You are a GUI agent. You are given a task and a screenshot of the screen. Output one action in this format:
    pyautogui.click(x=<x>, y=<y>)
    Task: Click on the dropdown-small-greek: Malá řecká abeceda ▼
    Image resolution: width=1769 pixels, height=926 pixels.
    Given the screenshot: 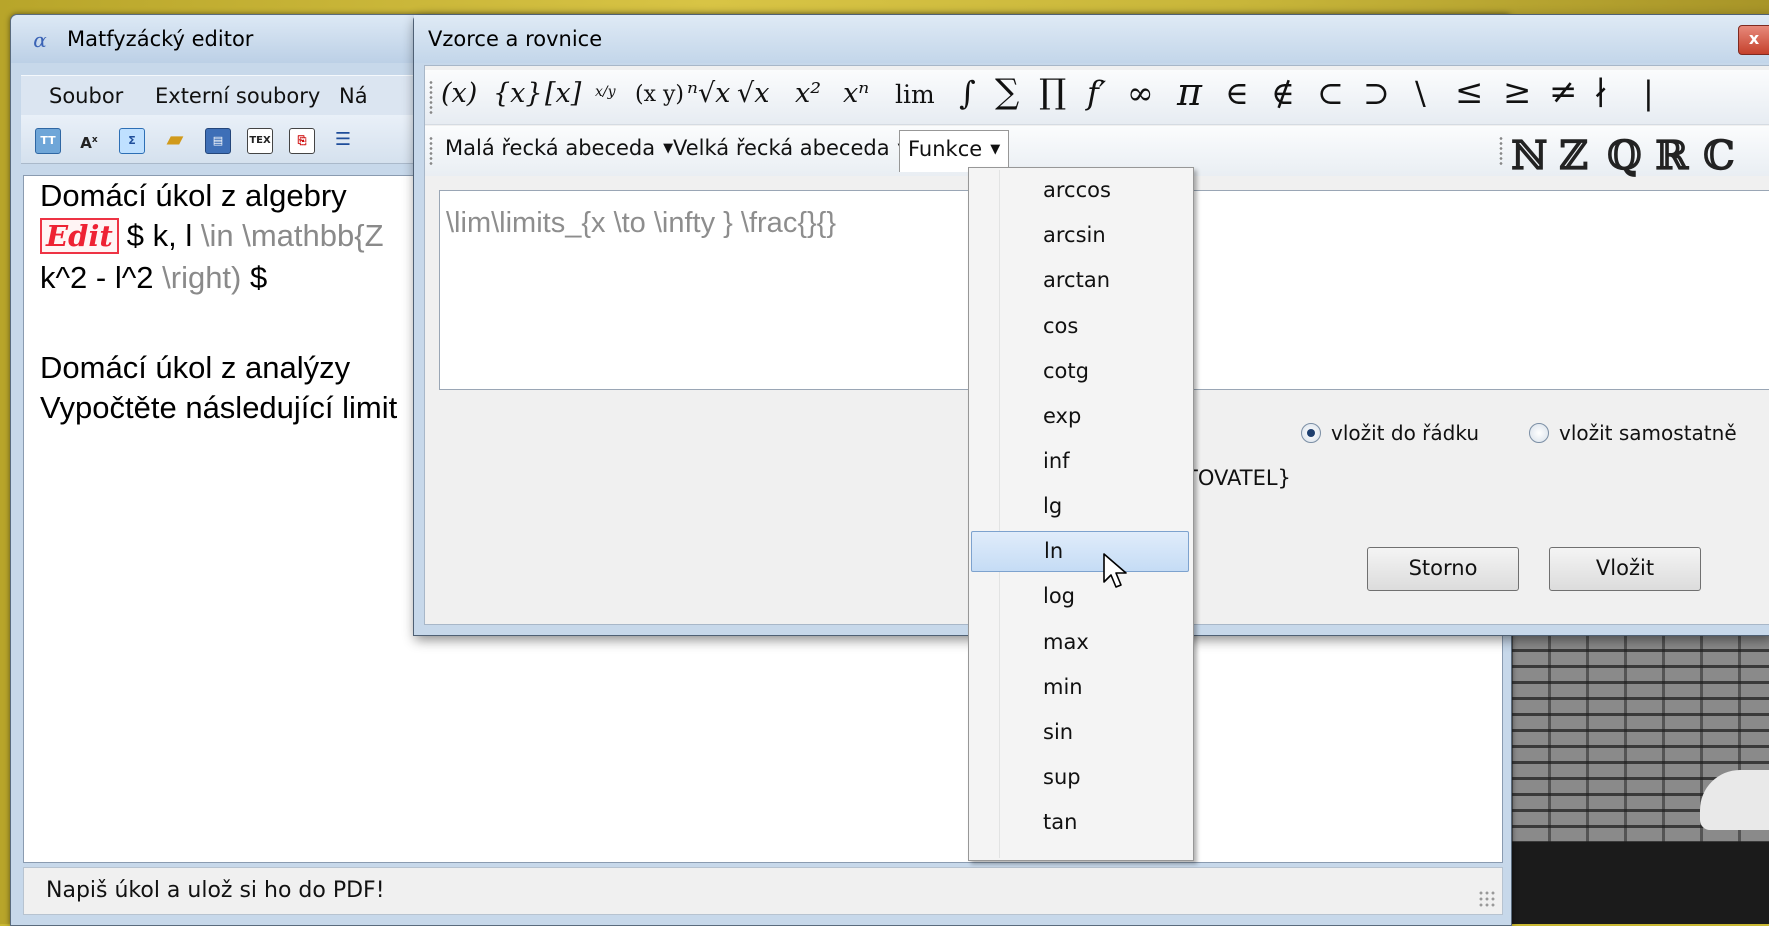 What is the action you would take?
    pyautogui.click(x=559, y=148)
    